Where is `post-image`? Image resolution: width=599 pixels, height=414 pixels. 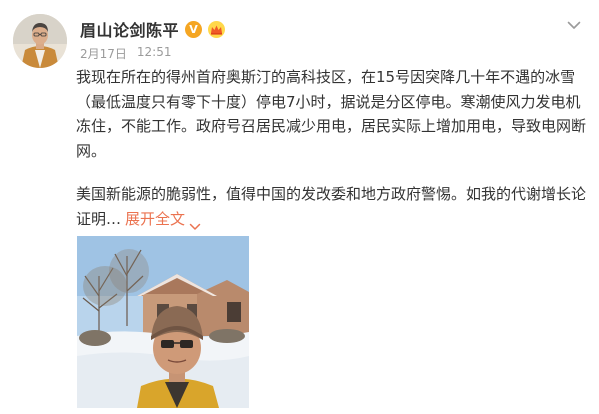
post-image is located at coordinates (163, 322).